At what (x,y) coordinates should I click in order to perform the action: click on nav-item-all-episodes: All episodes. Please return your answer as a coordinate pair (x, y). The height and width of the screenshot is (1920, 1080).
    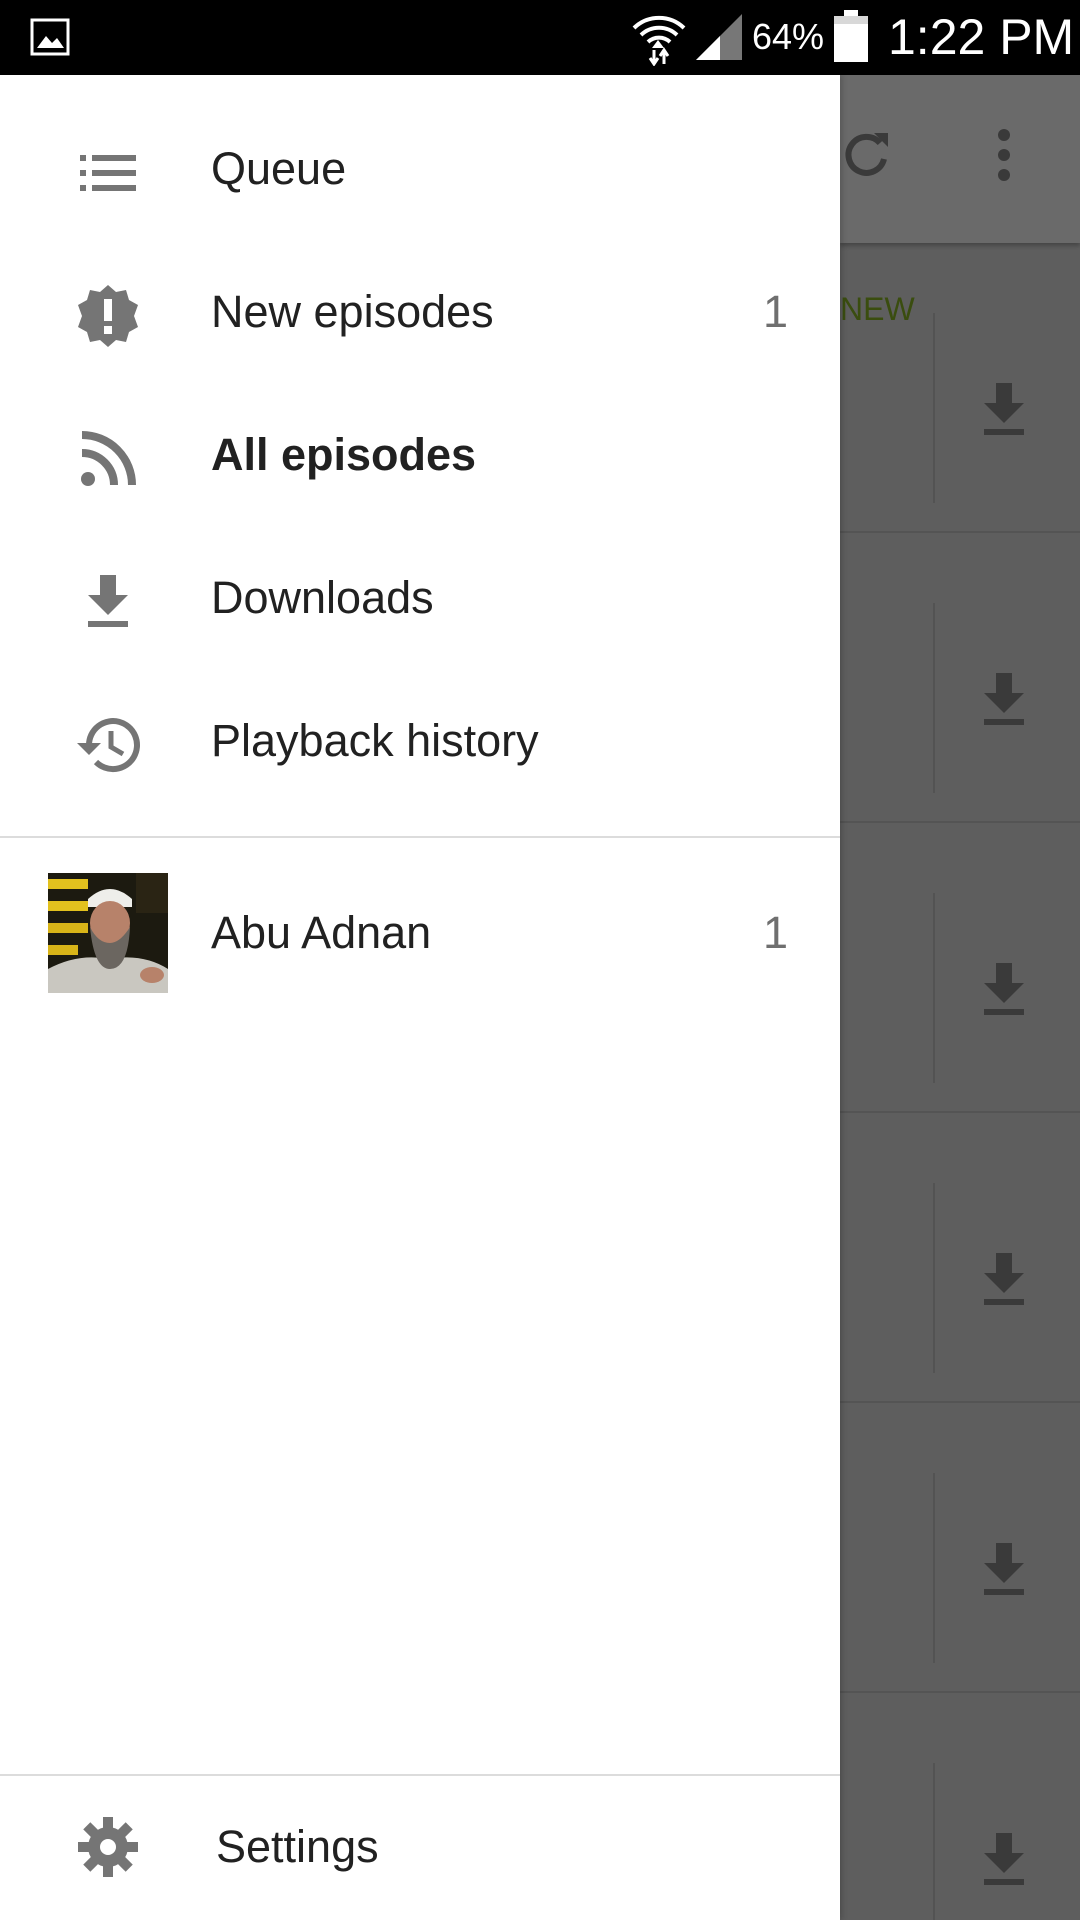
    Looking at the image, I should click on (420, 458).